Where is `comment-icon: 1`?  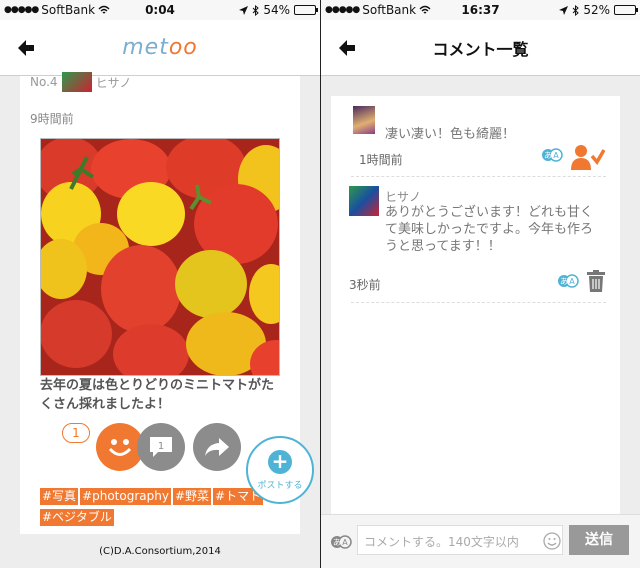
comment-icon: 1 is located at coordinates (161, 447).